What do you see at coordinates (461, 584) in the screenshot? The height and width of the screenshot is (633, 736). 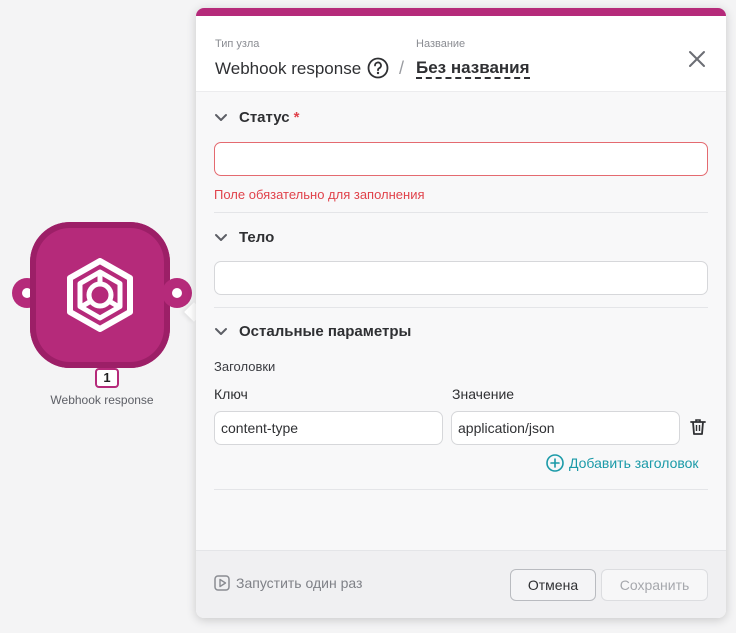 I see `panel-footer: Запустить один раз Отмена Сохранить` at bounding box center [461, 584].